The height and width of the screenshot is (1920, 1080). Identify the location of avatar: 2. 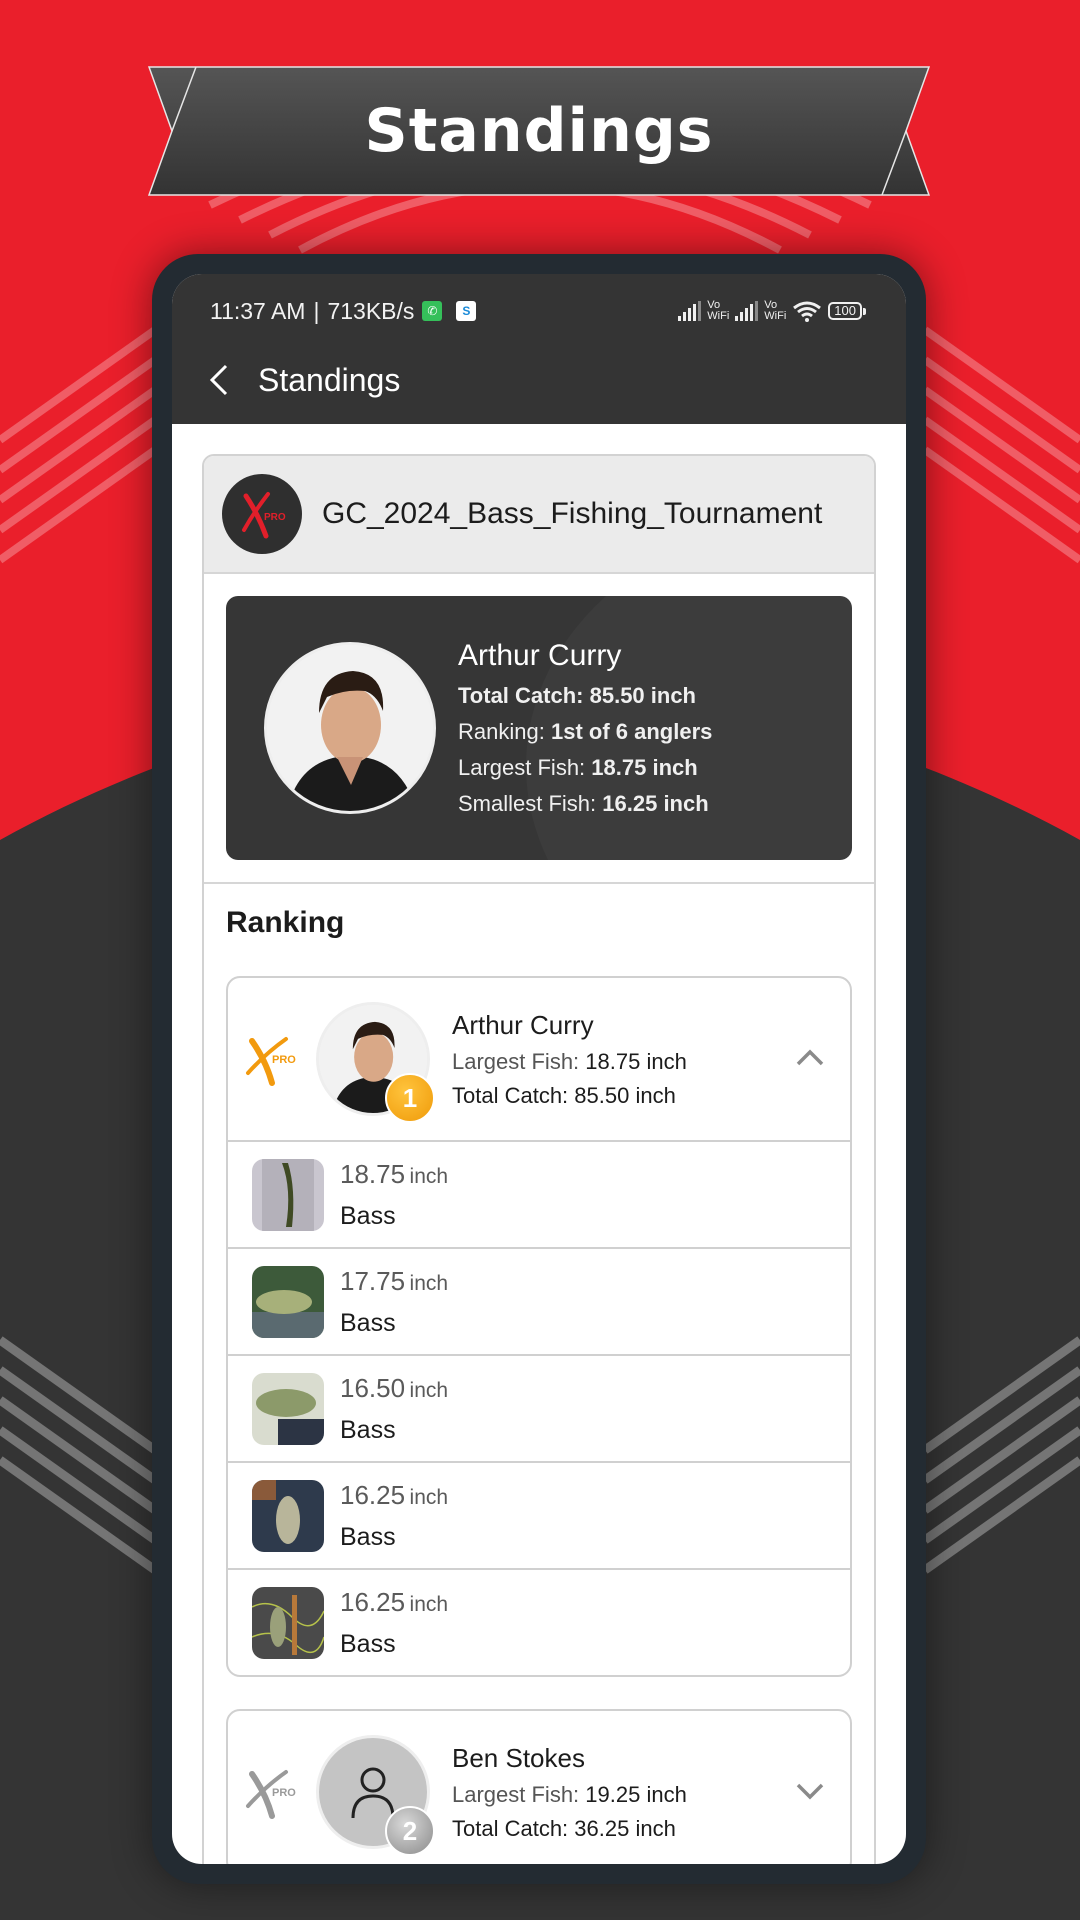
(375, 1795).